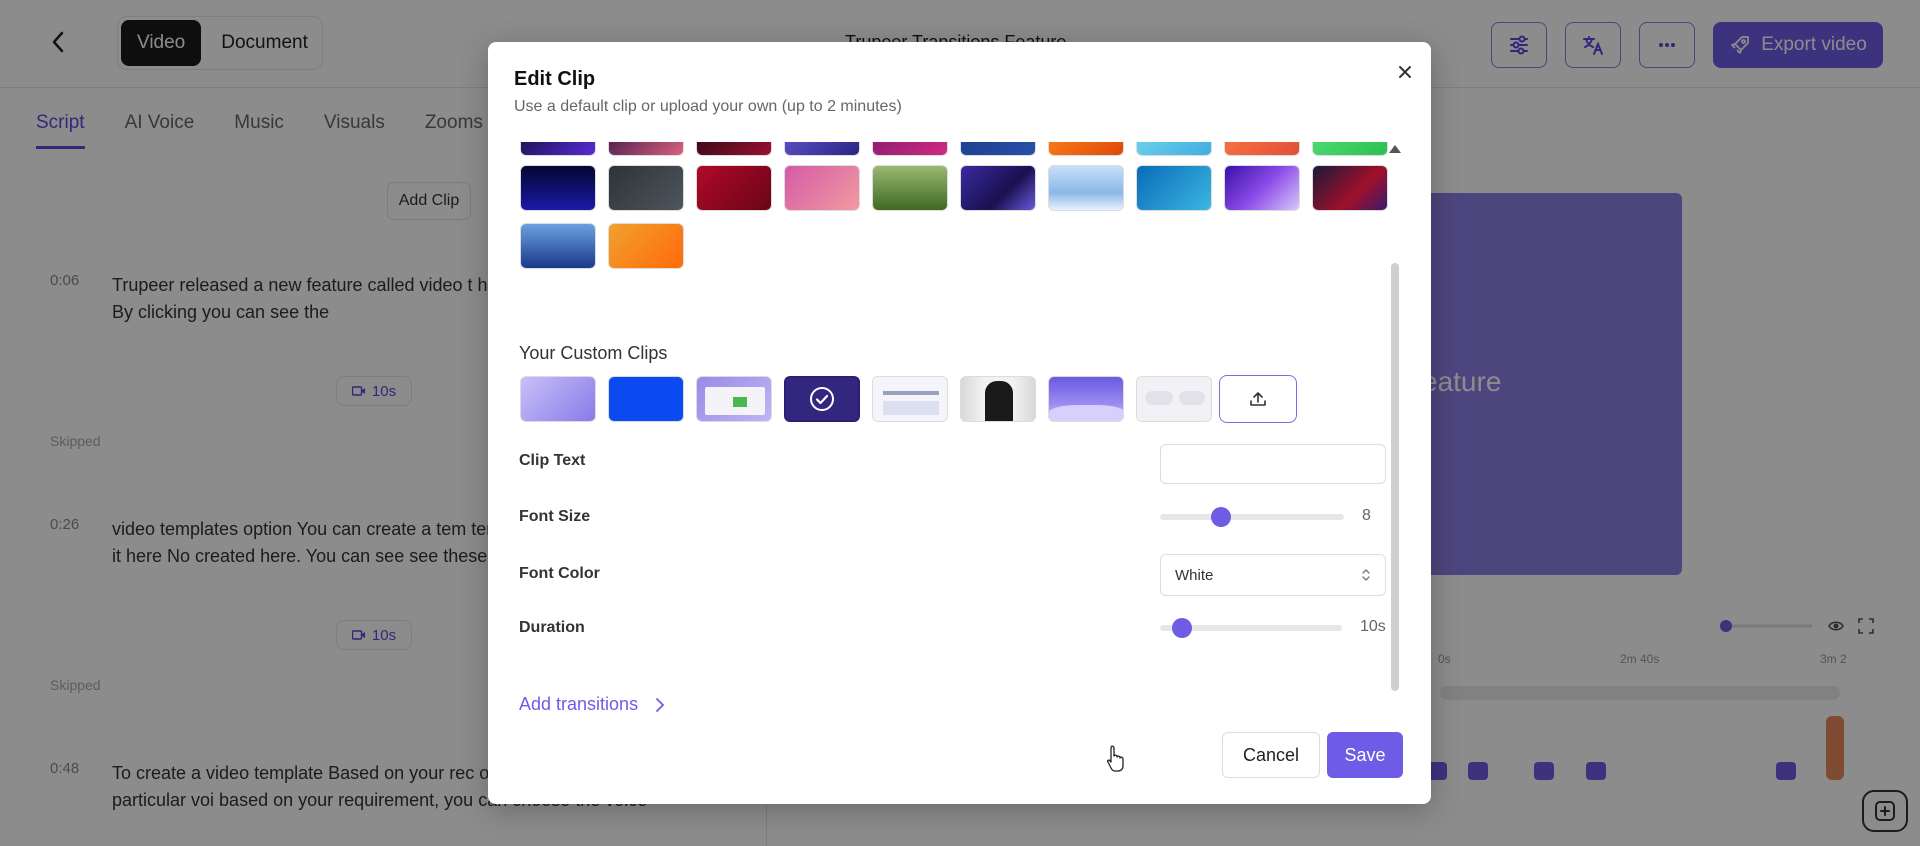  What do you see at coordinates (1220, 517) in the screenshot?
I see `font-size-slider-thumb` at bounding box center [1220, 517].